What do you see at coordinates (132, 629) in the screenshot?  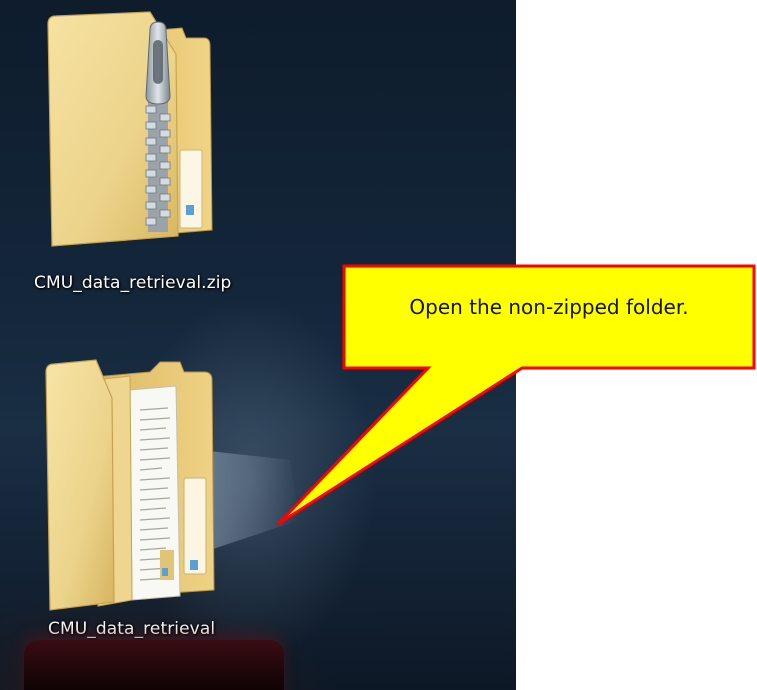 I see `desktop-icon-label: CMU_data_retrieval` at bounding box center [132, 629].